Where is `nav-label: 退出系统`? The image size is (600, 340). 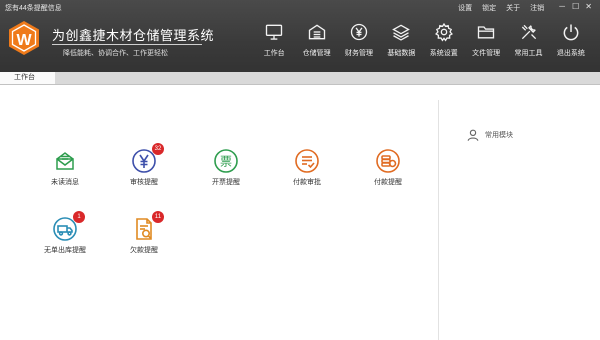
nav-label: 退出系统 is located at coordinates (570, 53).